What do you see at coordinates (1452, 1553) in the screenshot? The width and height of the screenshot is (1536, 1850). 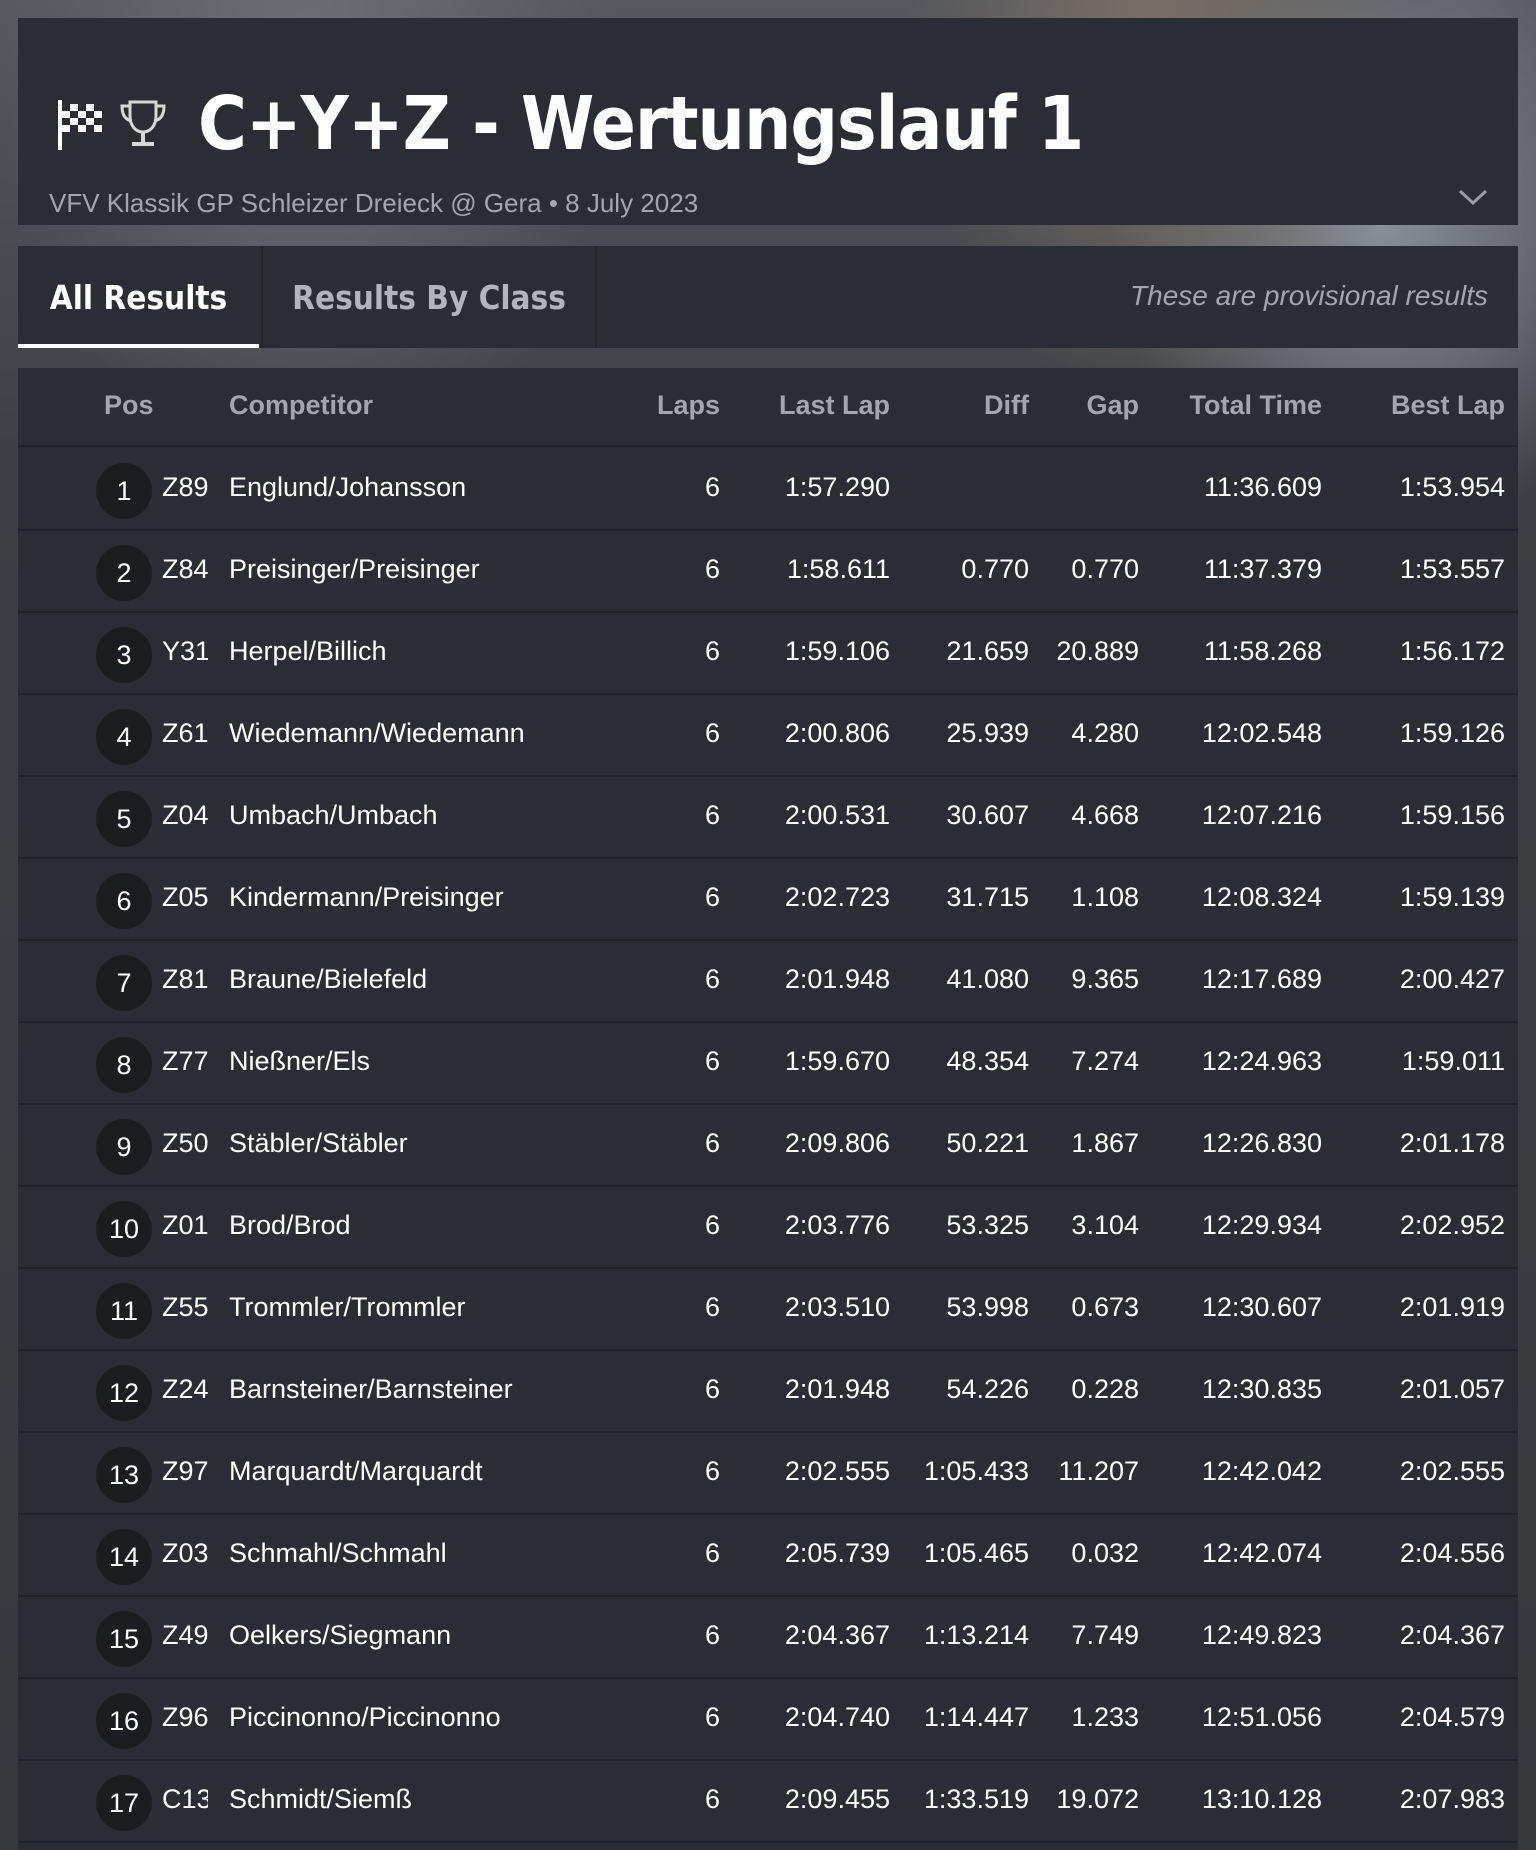 I see `best-lap-value: 2:04.556` at bounding box center [1452, 1553].